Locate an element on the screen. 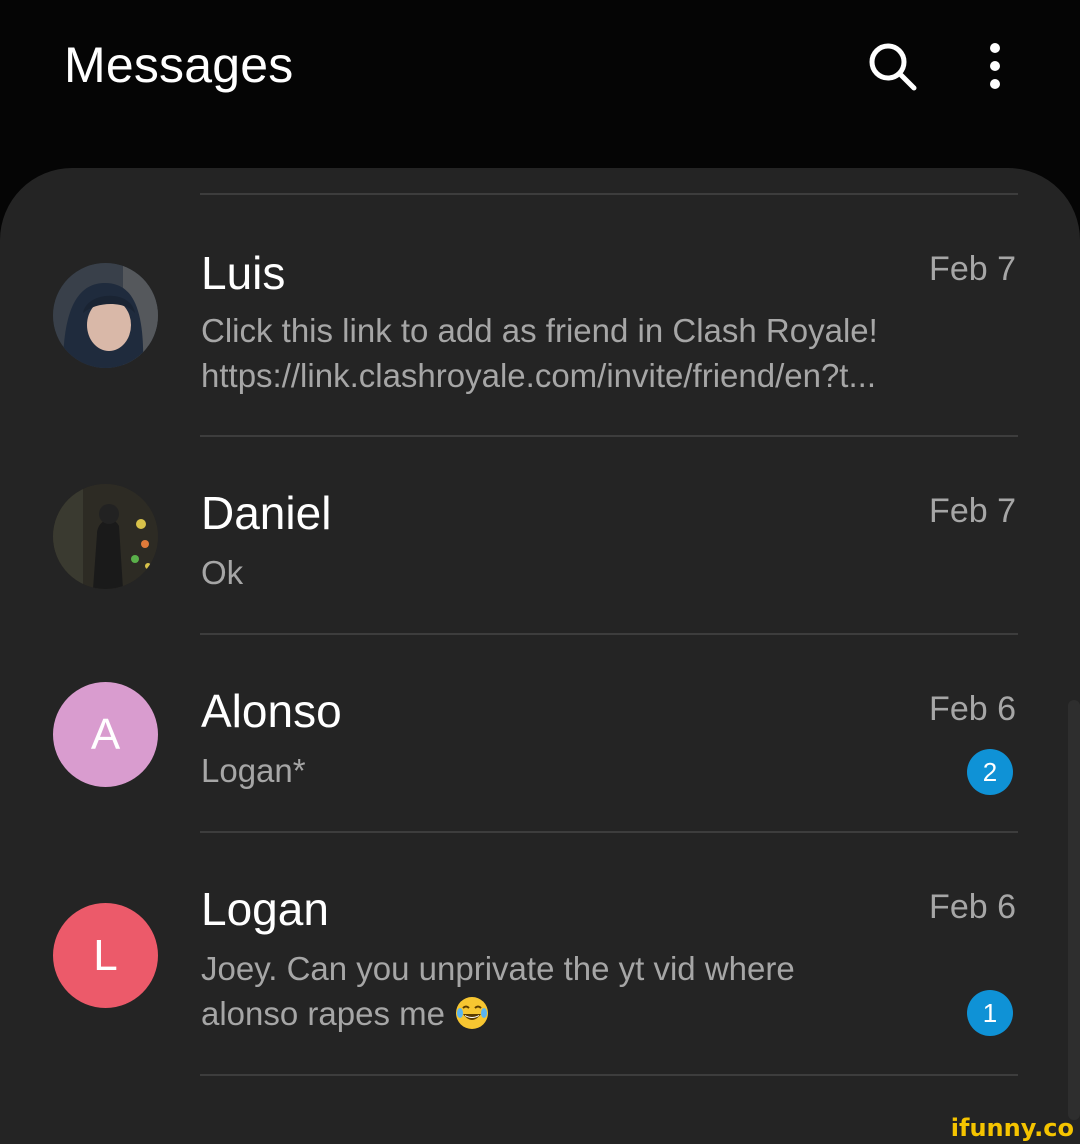 The height and width of the screenshot is (1144, 1080). search-button is located at coordinates (892, 66).